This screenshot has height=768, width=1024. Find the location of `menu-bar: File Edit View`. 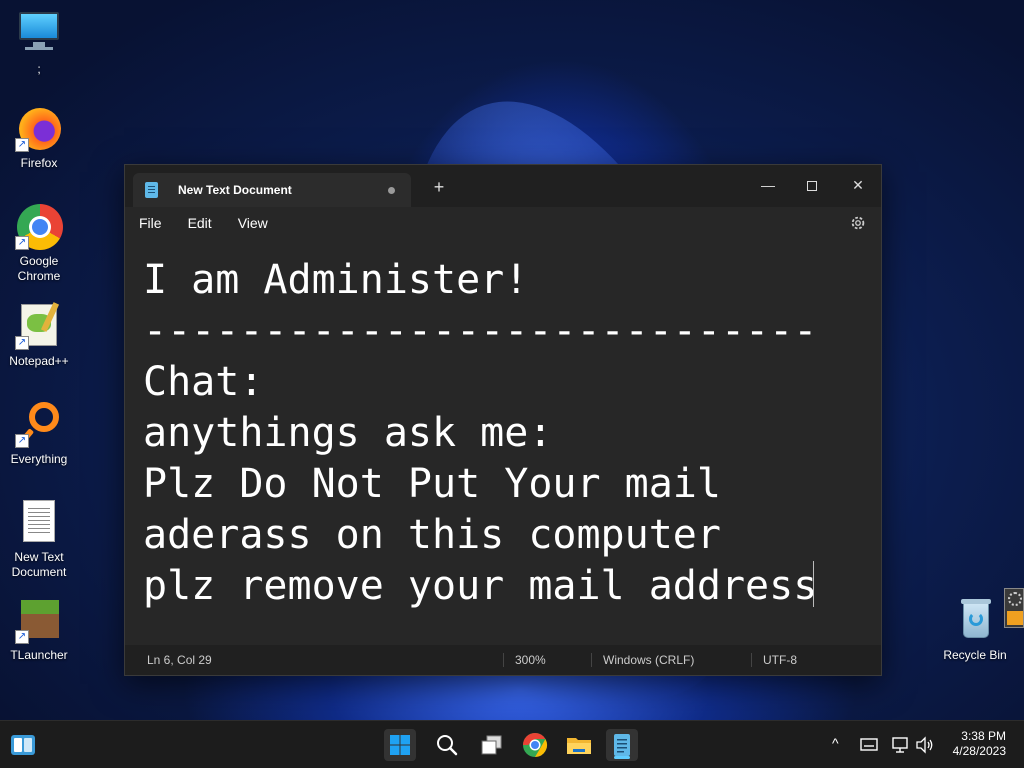

menu-bar: File Edit View is located at coordinates (503, 223).